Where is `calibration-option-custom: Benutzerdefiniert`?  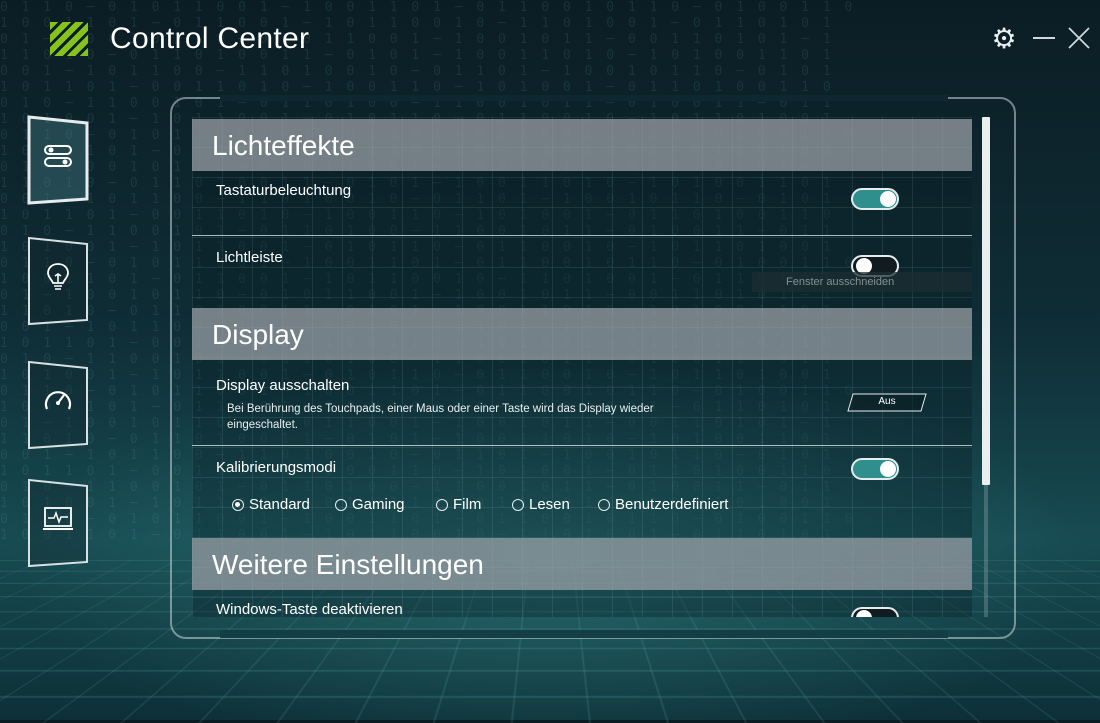 calibration-option-custom: Benutzerdefiniert is located at coordinates (663, 504).